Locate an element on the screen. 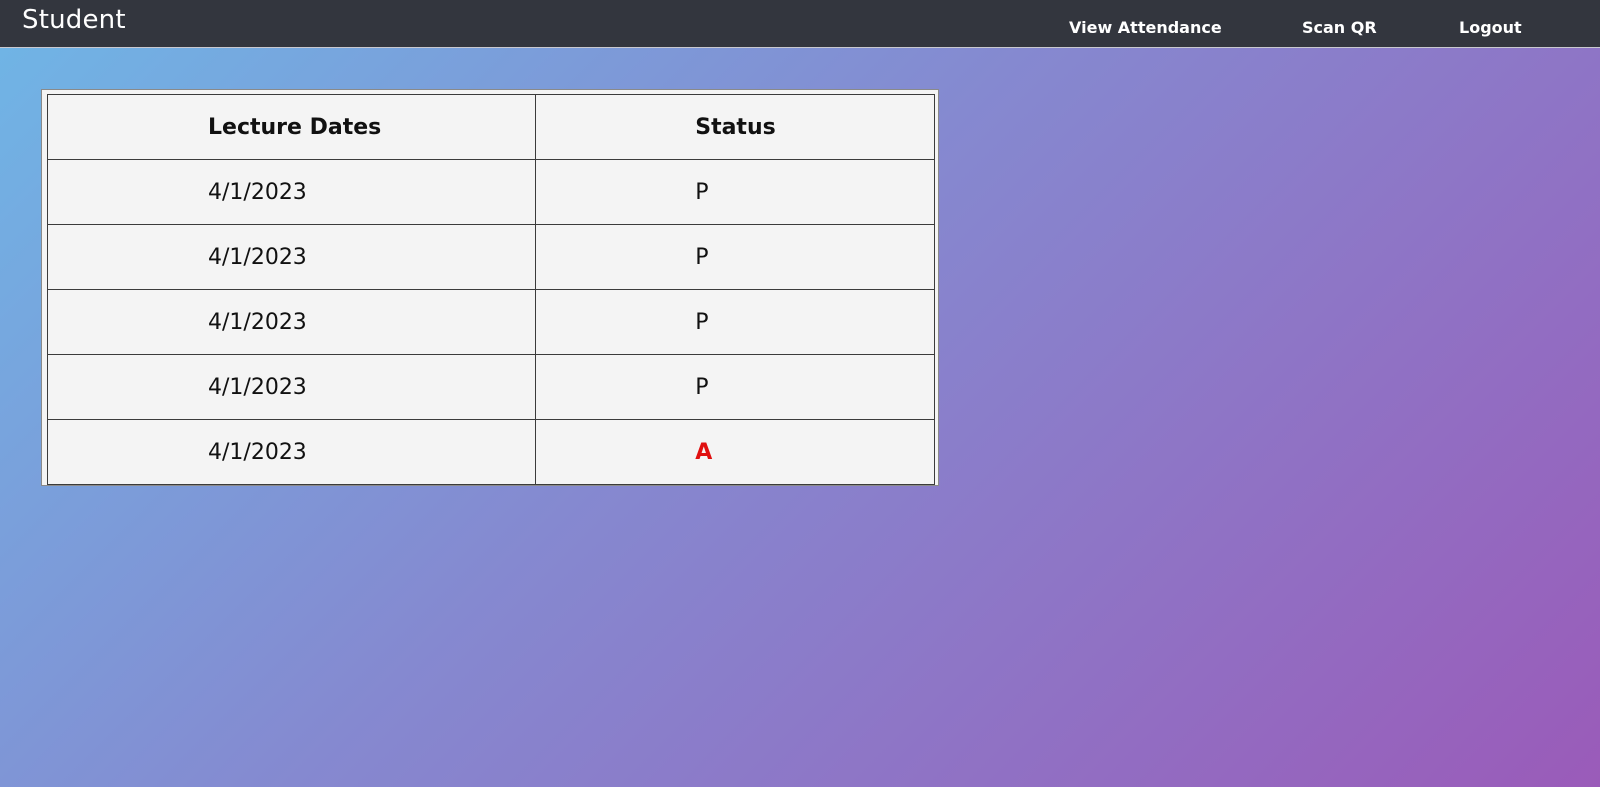  header-status-label: Status is located at coordinates (735, 127).